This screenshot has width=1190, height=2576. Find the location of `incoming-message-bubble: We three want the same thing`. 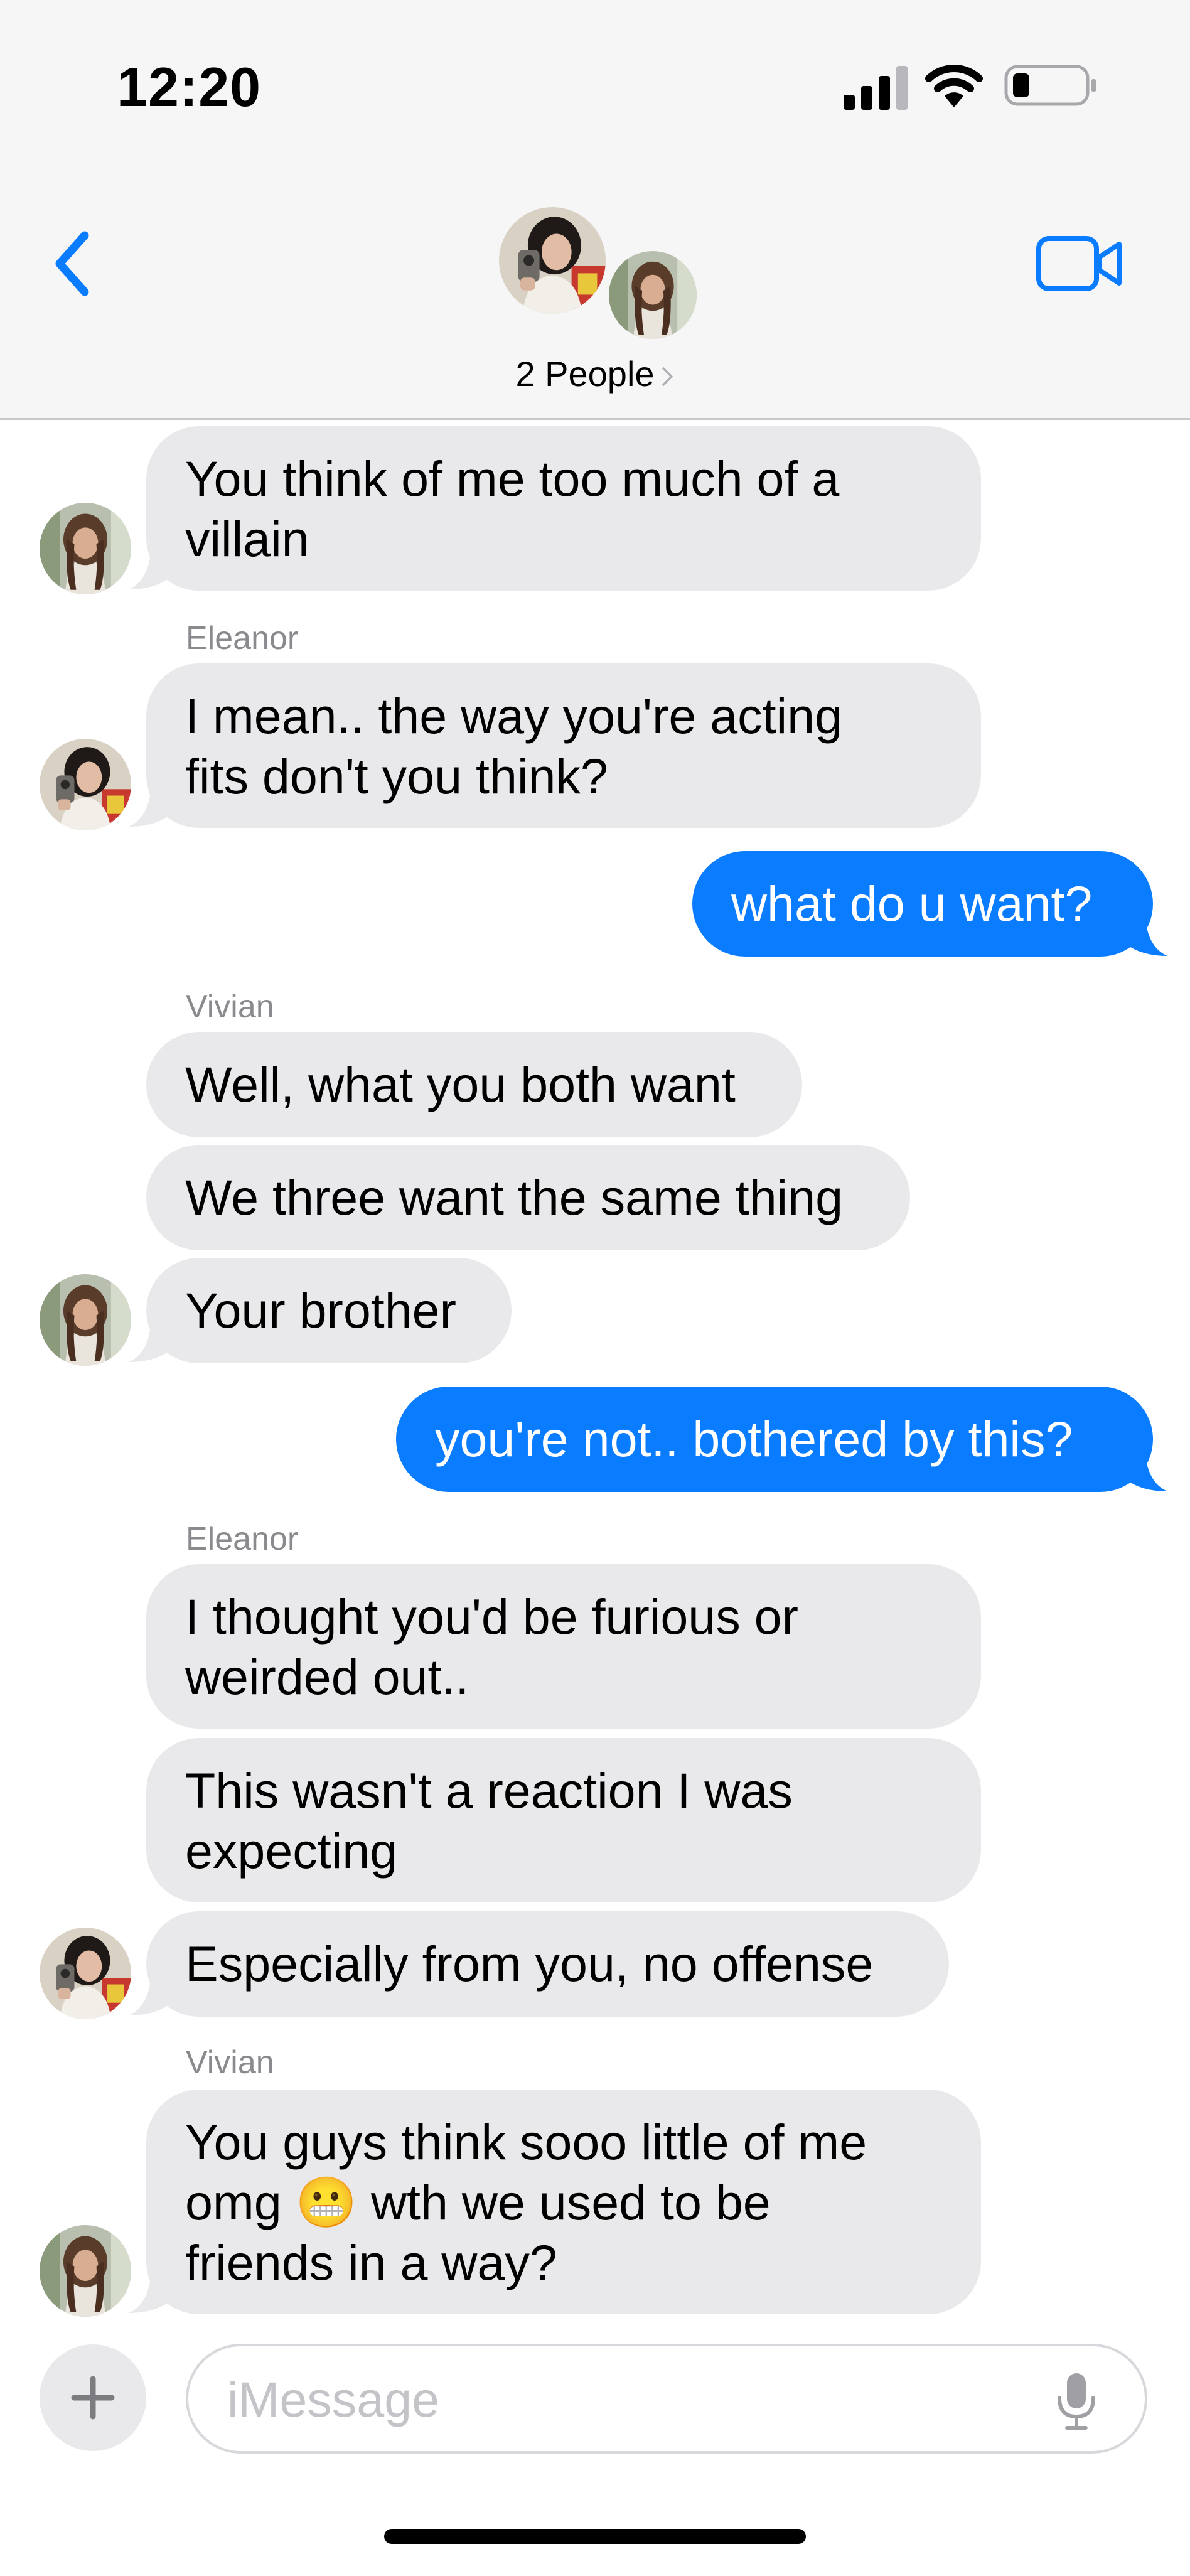

incoming-message-bubble: We three want the same thing is located at coordinates (528, 1197).